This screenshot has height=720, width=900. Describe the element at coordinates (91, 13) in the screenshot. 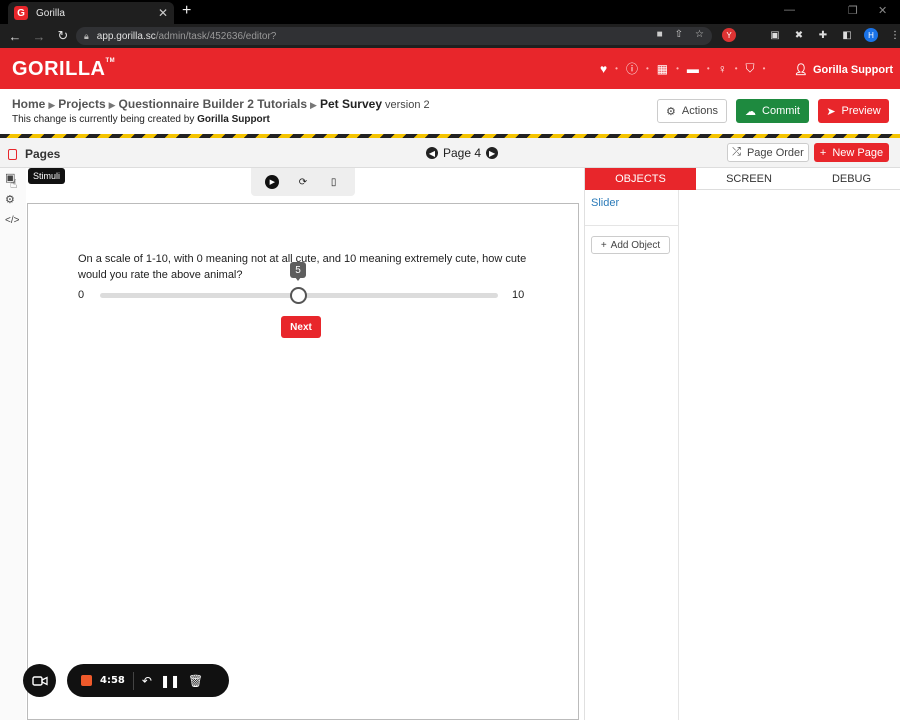

I see `browser-tab: G Gorilla ✕` at that location.